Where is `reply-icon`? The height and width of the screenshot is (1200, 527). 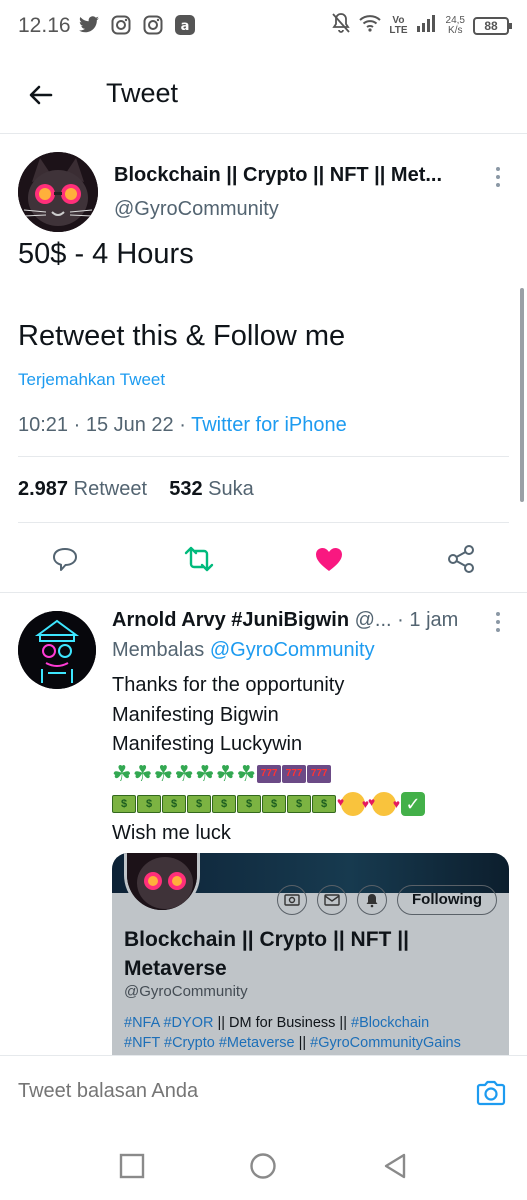 reply-icon is located at coordinates (65, 559).